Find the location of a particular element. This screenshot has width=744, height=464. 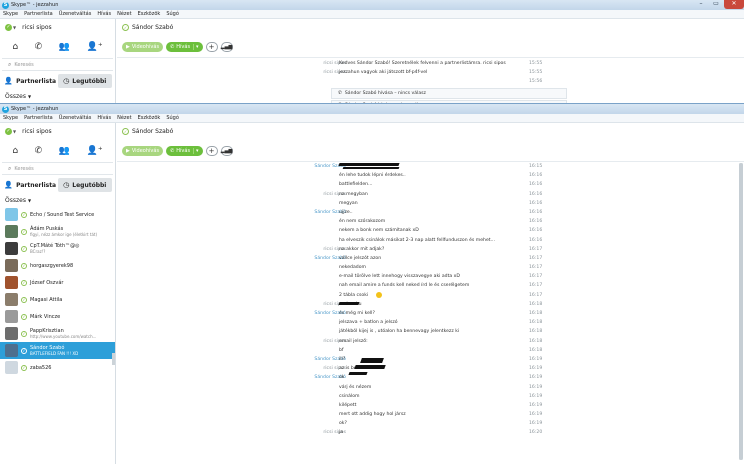

sidebar-tabs: 👤 Partnerlista ◷ Legutóbbi is located at coordinates (57, 81).